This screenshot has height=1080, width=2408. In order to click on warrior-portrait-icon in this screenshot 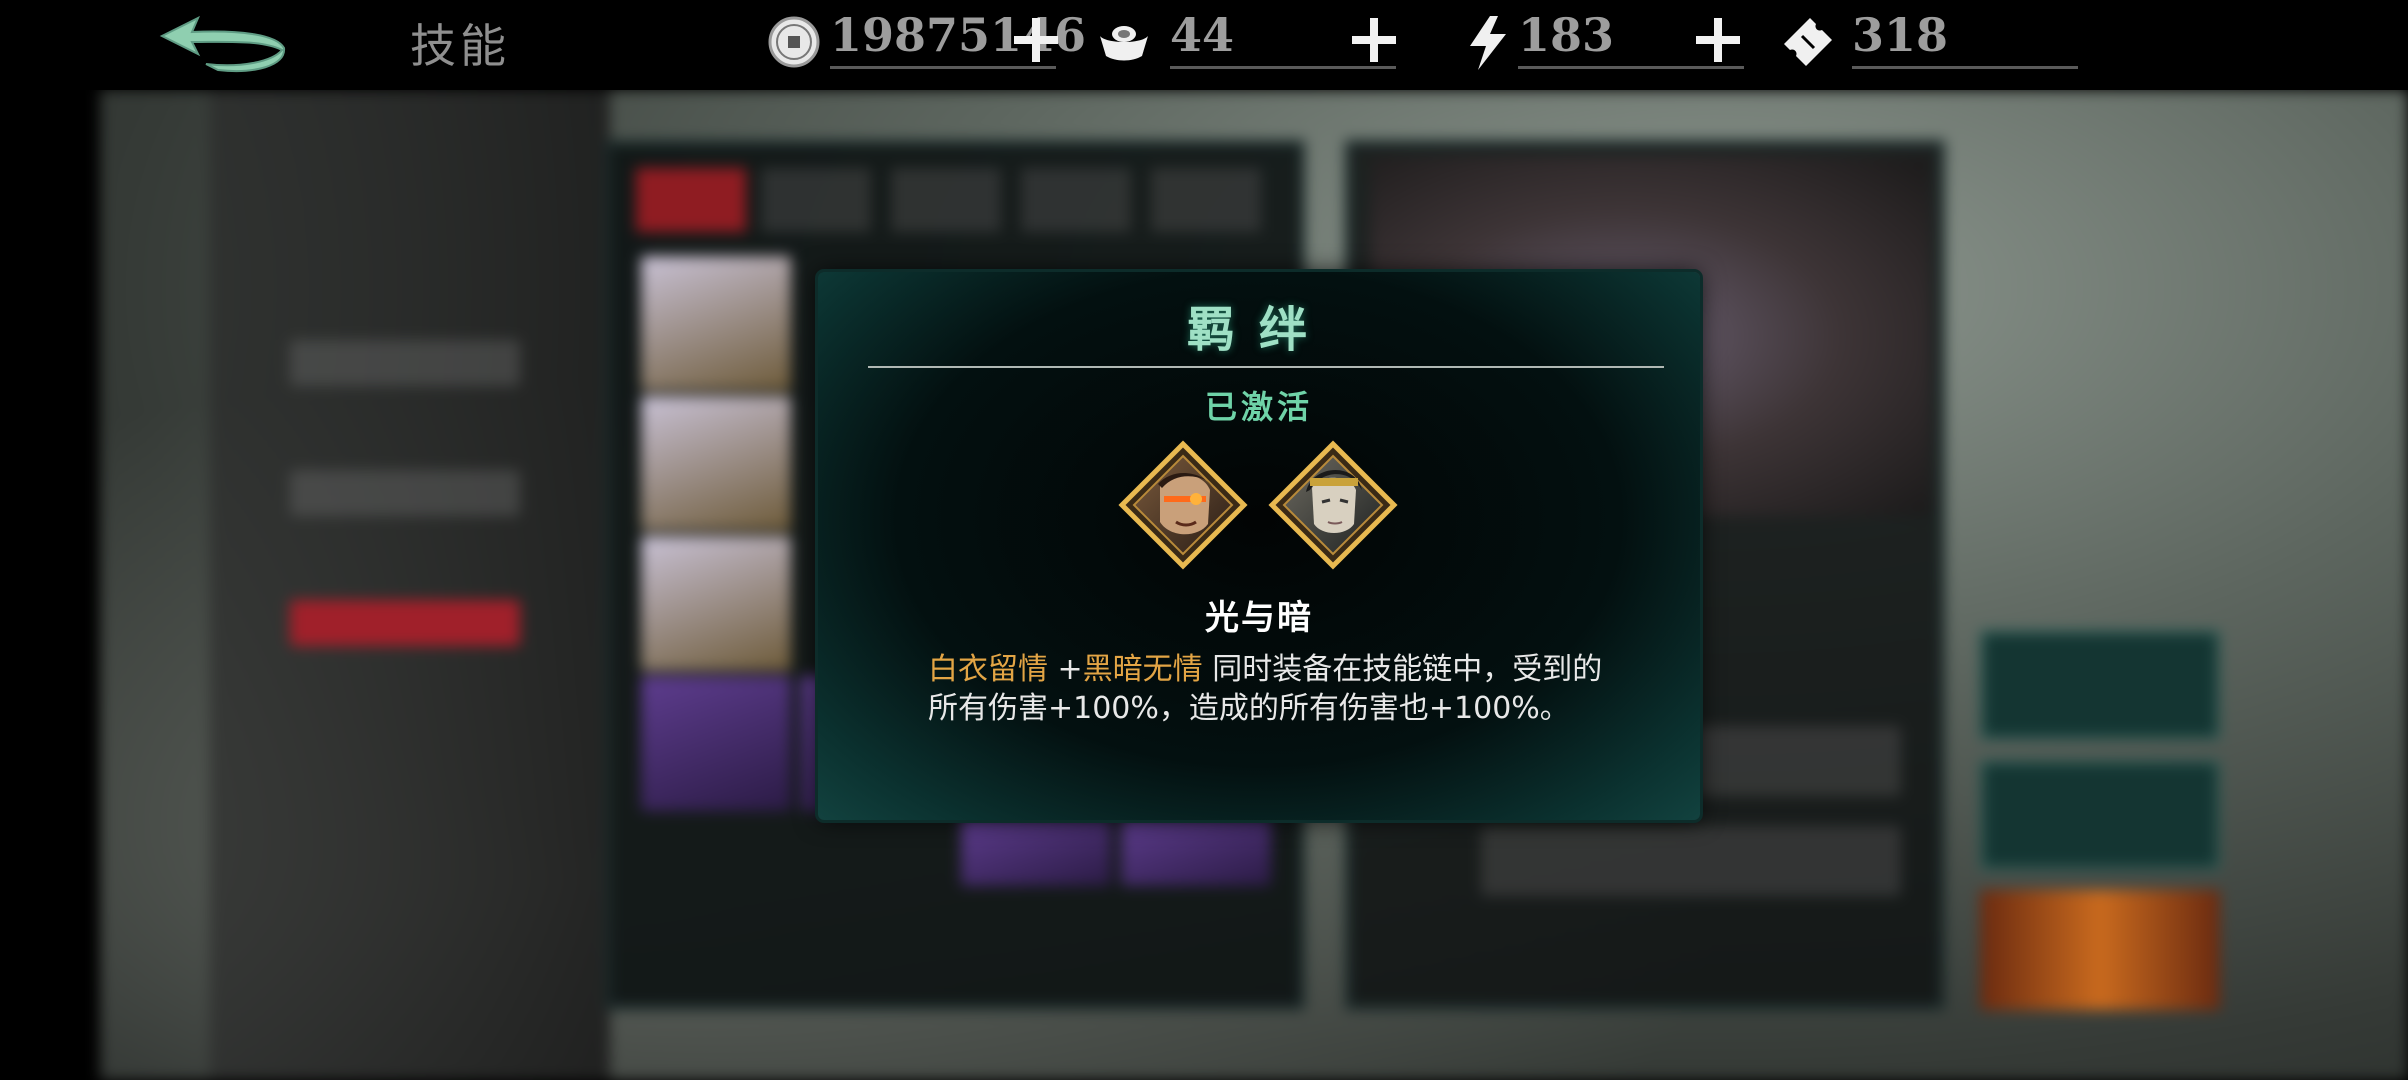, I will do `click(1183, 505)`.